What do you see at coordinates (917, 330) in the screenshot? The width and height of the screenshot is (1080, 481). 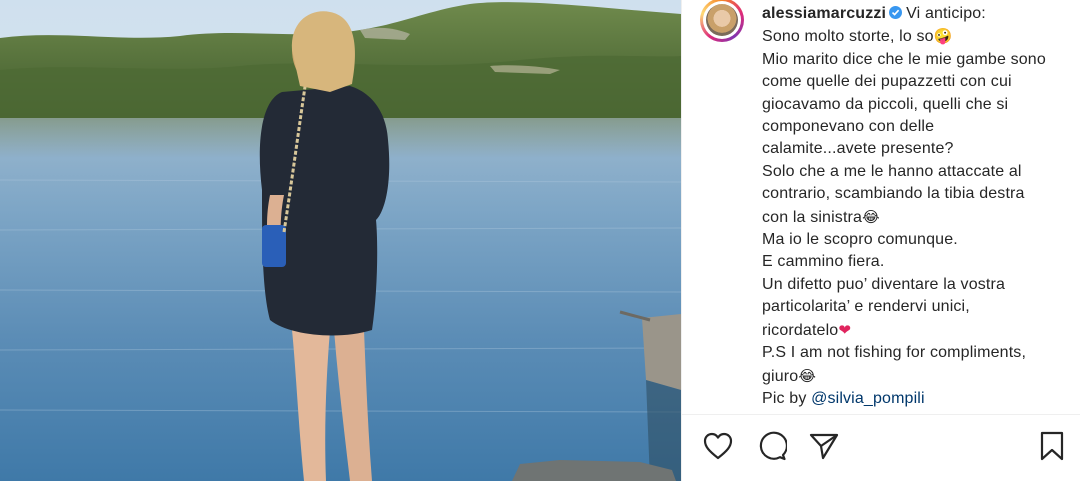 I see `caption-line-15: ricordatelo❤` at bounding box center [917, 330].